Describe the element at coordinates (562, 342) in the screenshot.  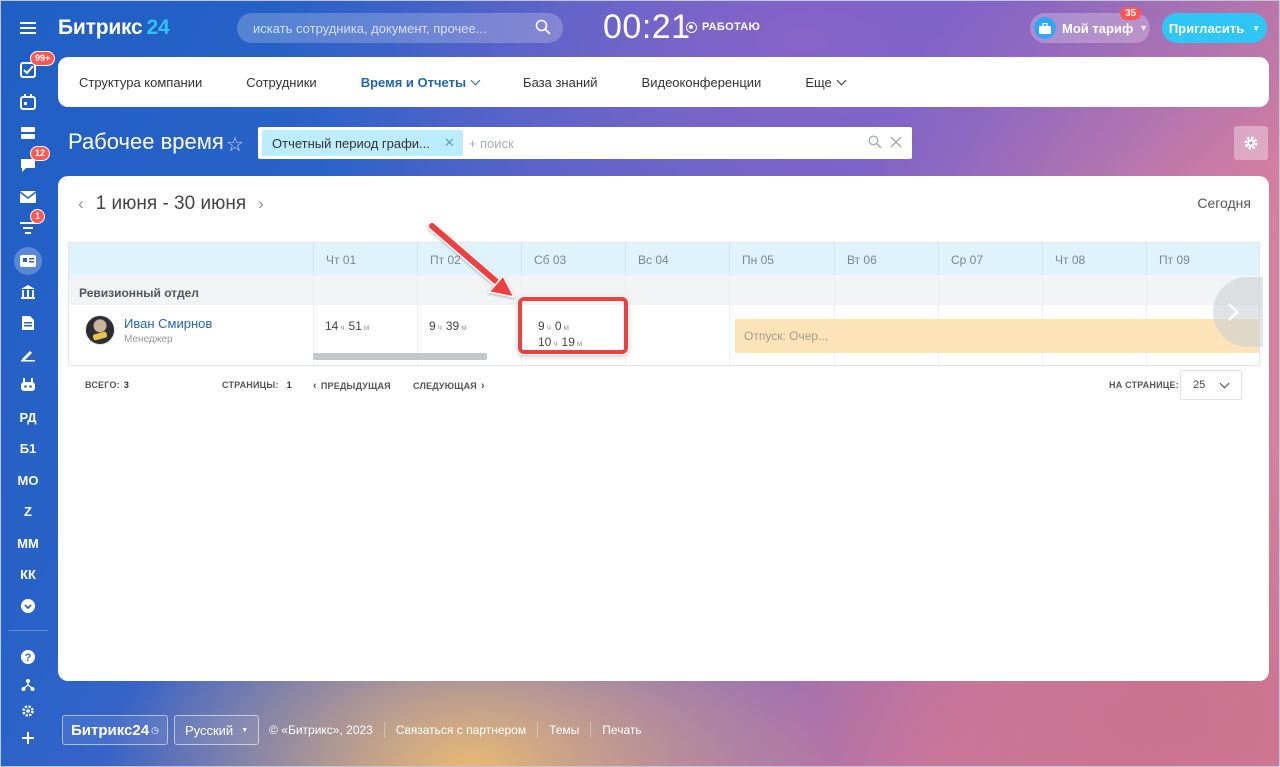
I see `worktime-cell-actual: 10 ч 19 м` at that location.